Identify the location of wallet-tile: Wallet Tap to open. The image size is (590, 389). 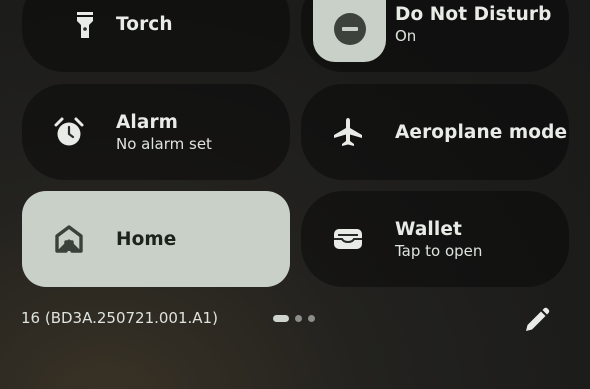
(435, 239).